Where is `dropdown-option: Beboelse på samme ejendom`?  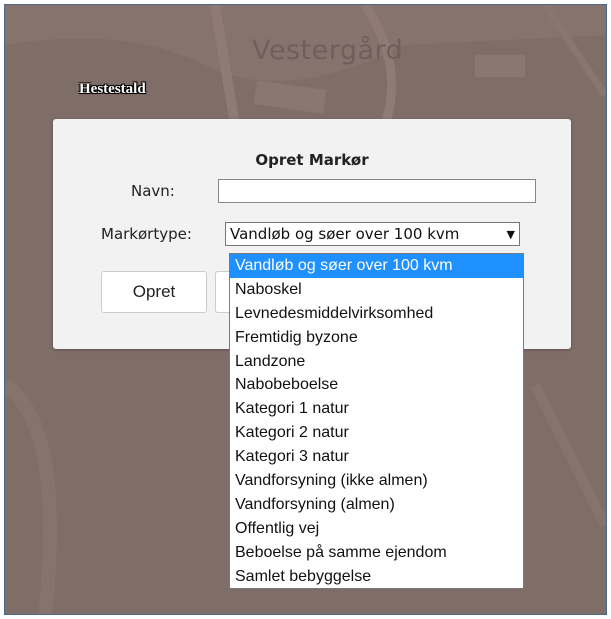 dropdown-option: Beboelse på samme ejendom is located at coordinates (376, 553).